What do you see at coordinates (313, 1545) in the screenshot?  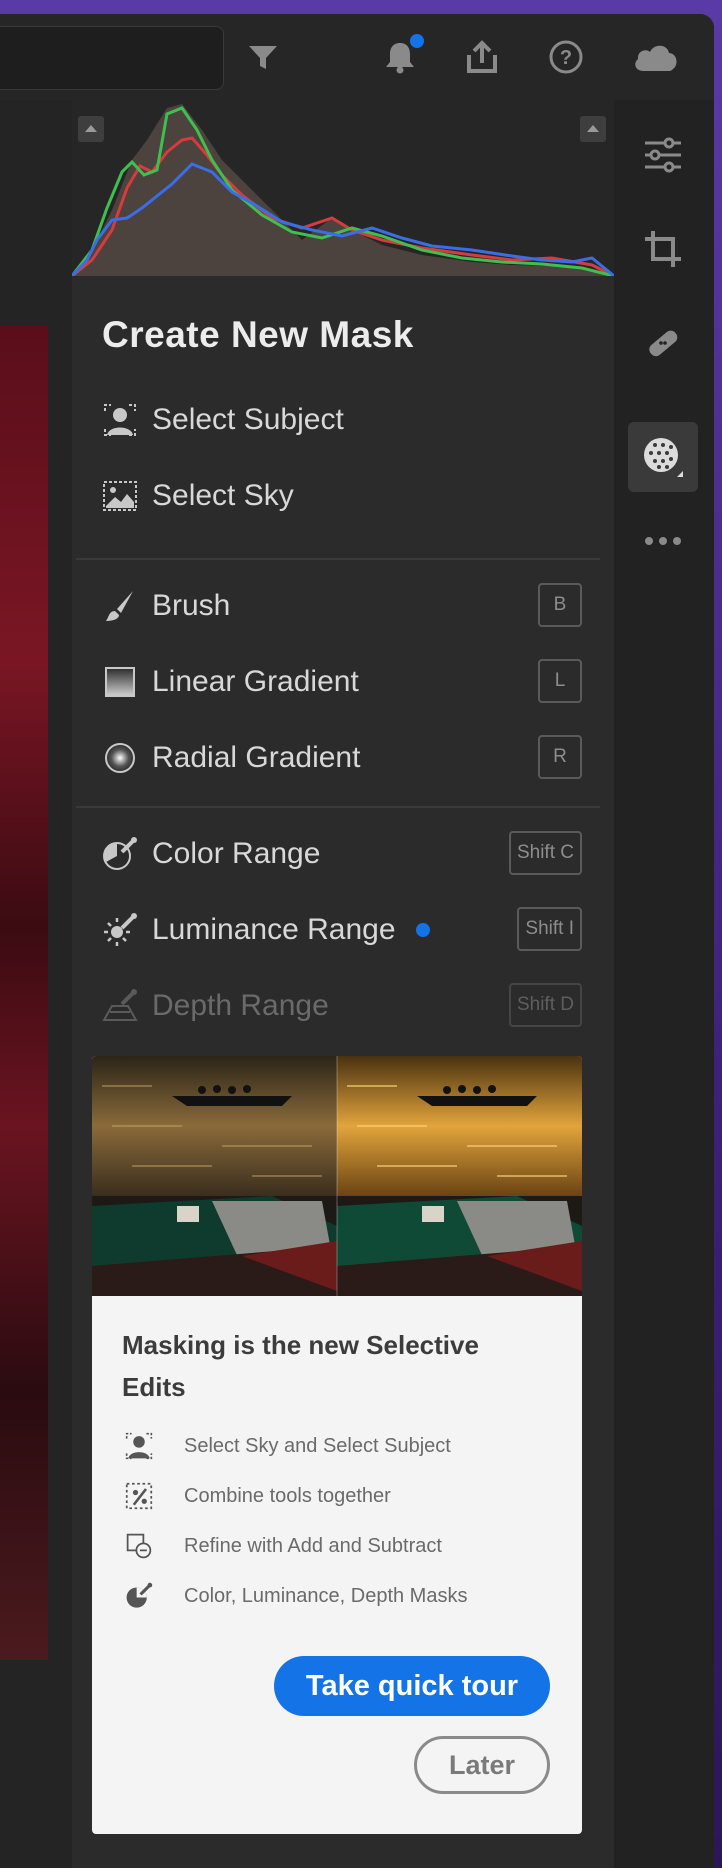 I see `feature-text: Refine with Add and Subtract` at bounding box center [313, 1545].